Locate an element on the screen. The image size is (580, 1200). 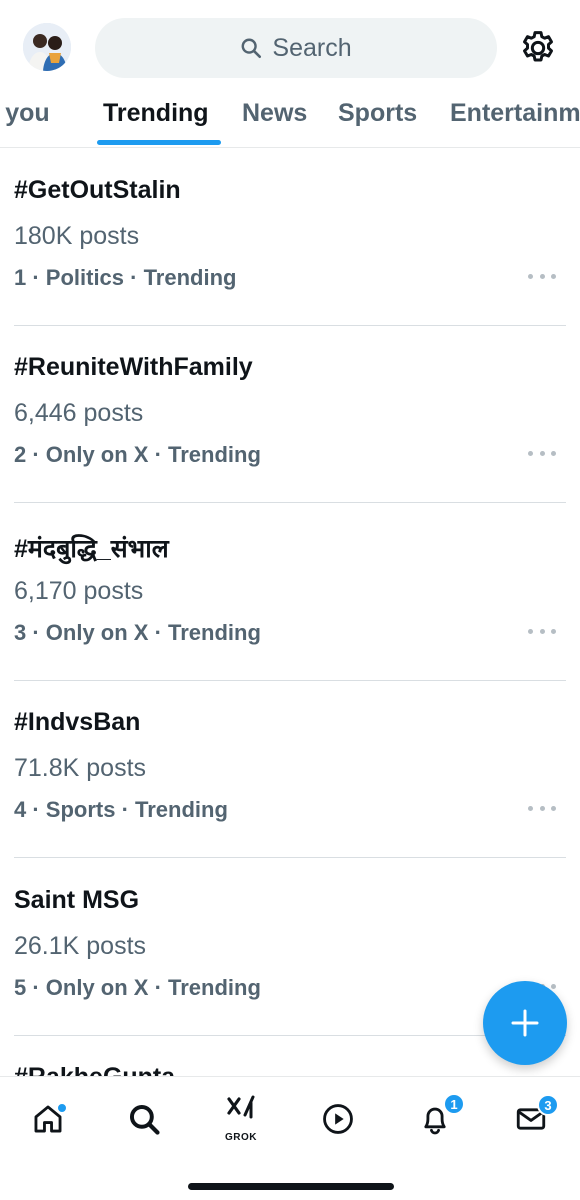
tab-news: News is located at coordinates (274, 121).